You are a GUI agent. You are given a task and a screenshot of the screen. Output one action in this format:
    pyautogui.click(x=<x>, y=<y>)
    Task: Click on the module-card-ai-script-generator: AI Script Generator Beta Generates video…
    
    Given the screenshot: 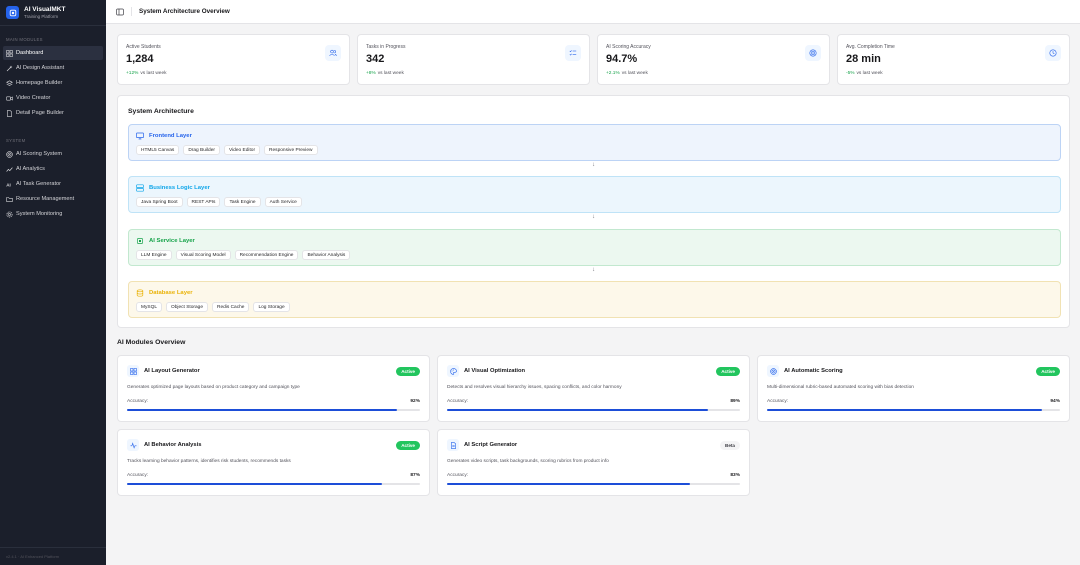 What is the action you would take?
    pyautogui.click(x=593, y=462)
    